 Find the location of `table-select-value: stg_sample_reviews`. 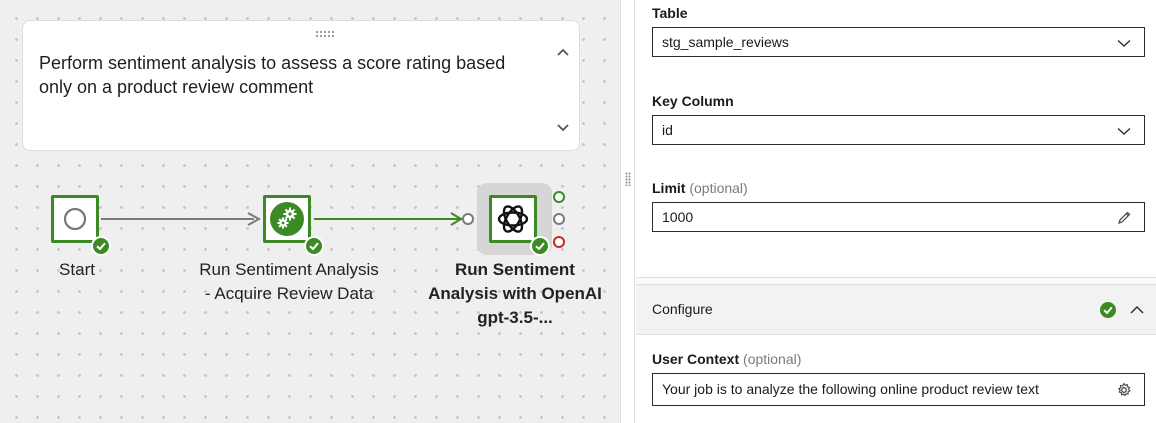

table-select-value: stg_sample_reviews is located at coordinates (725, 42).